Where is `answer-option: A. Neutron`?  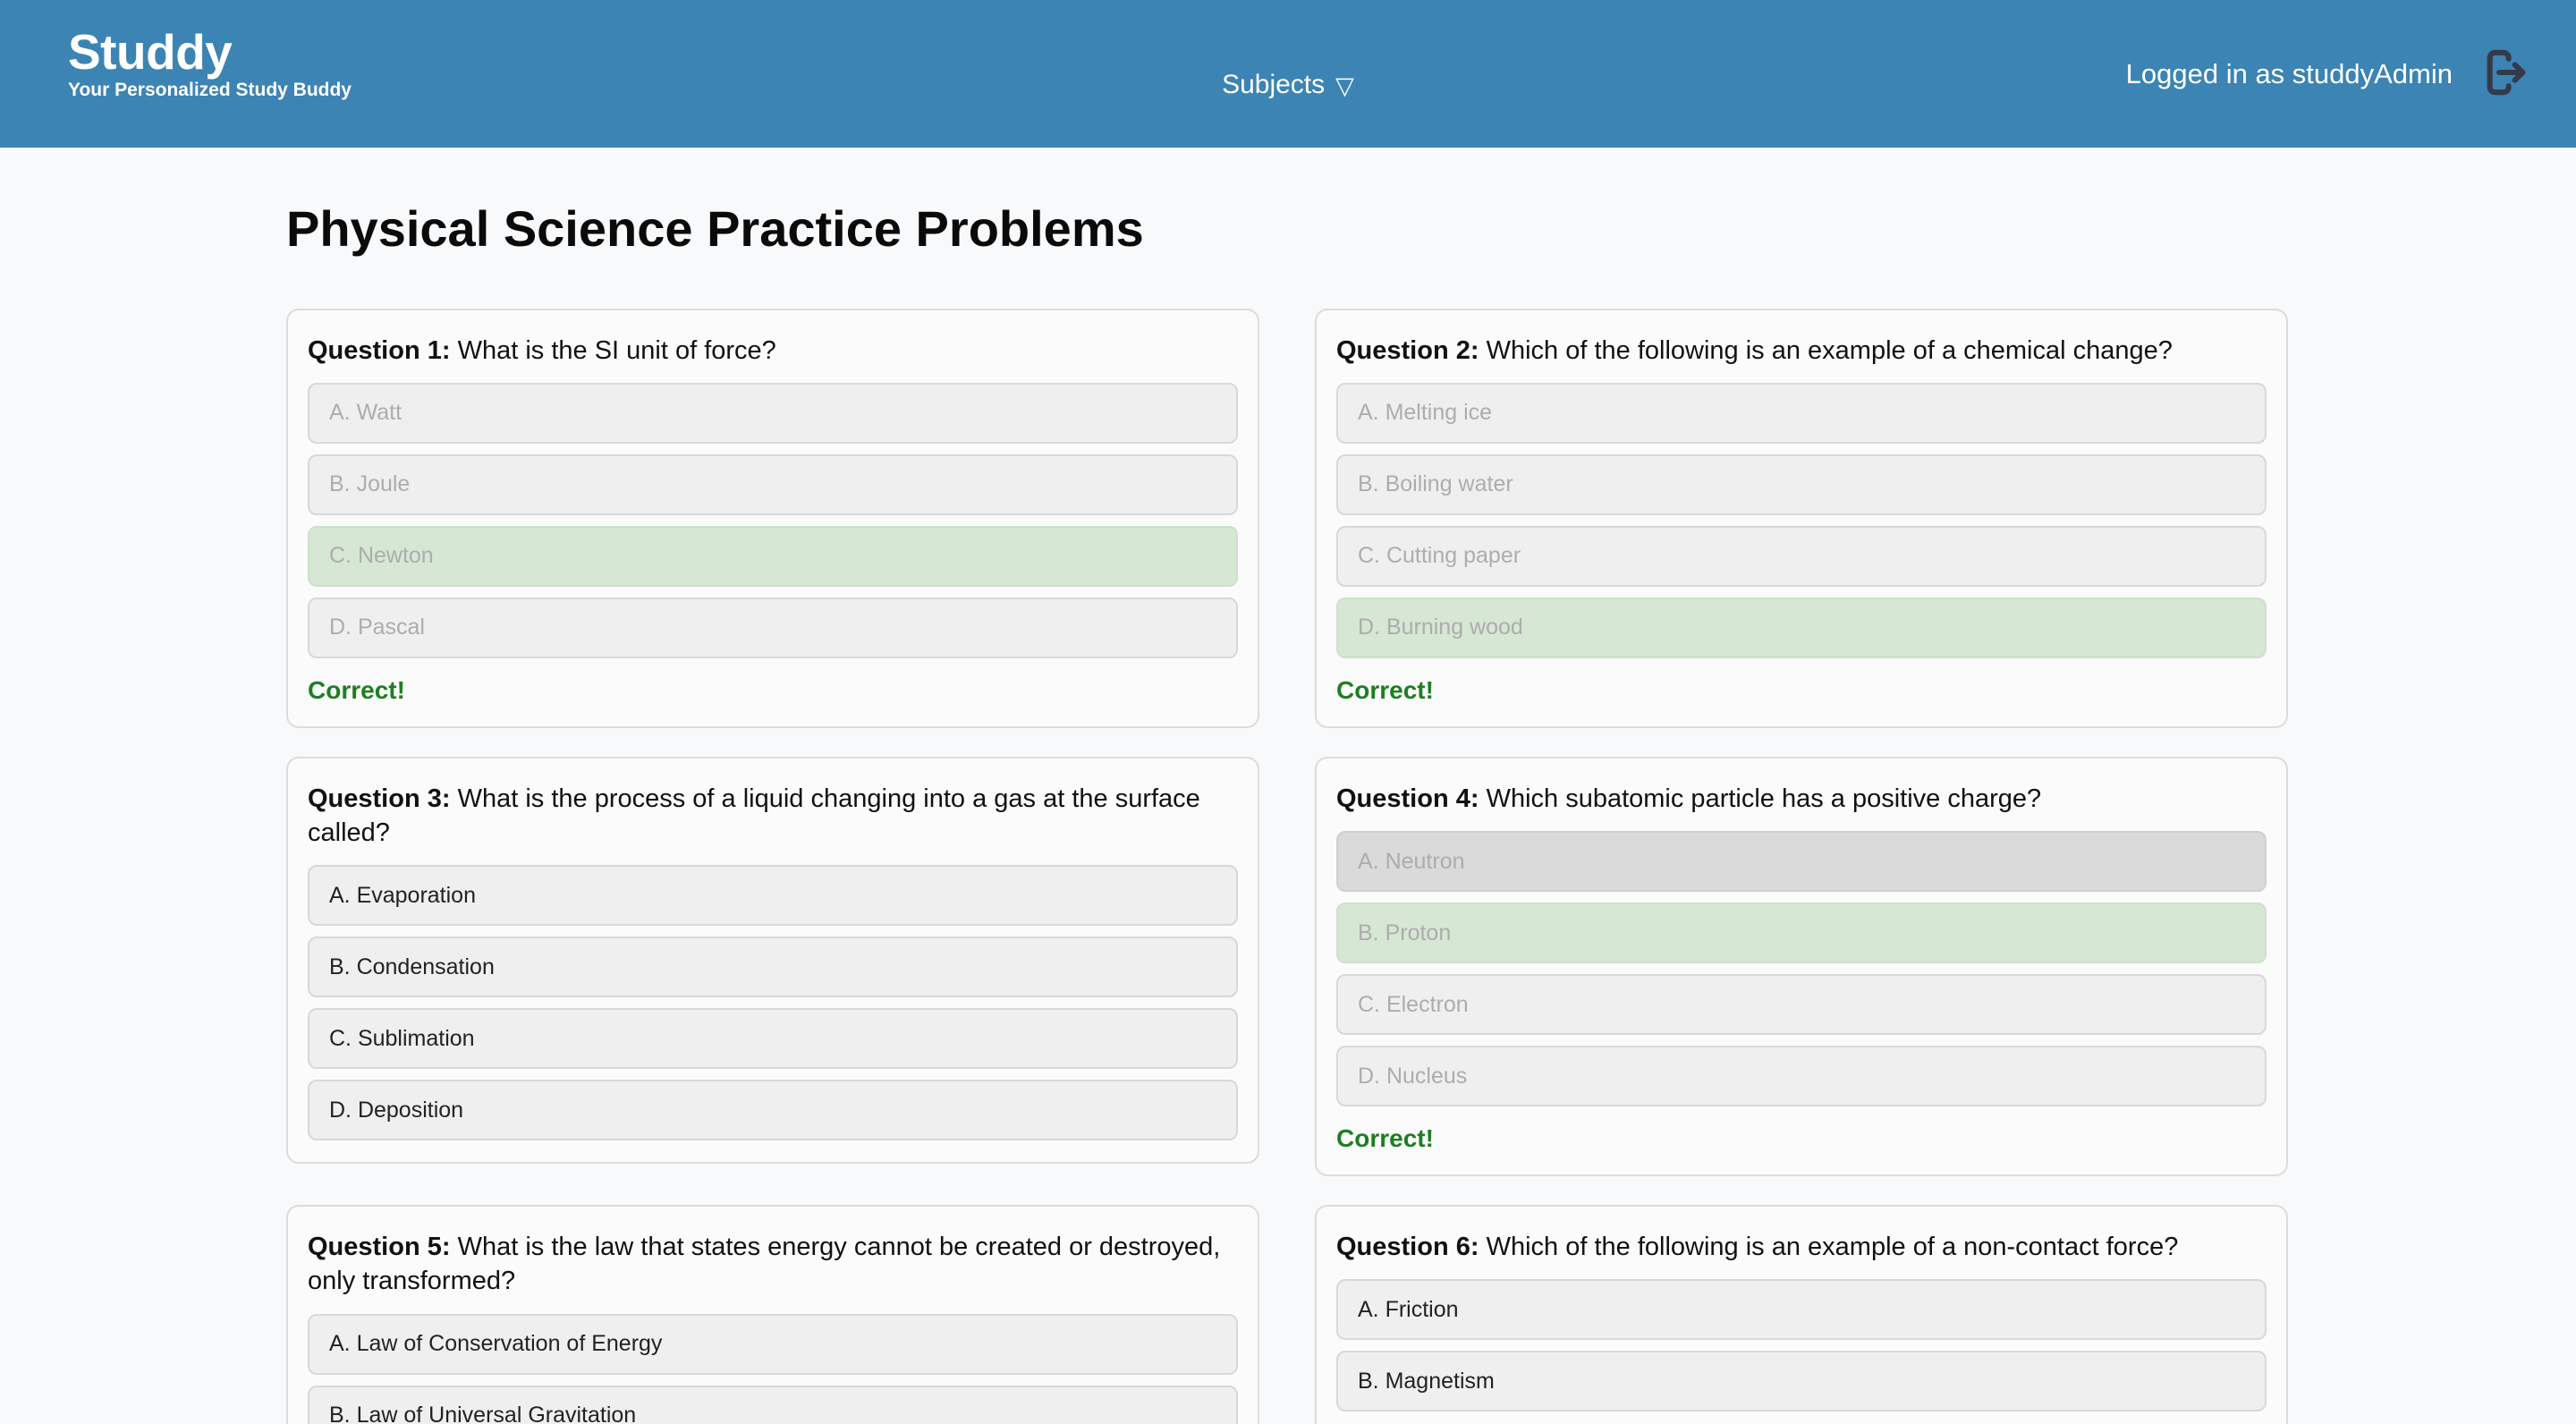
answer-option: A. Neutron is located at coordinates (1801, 862).